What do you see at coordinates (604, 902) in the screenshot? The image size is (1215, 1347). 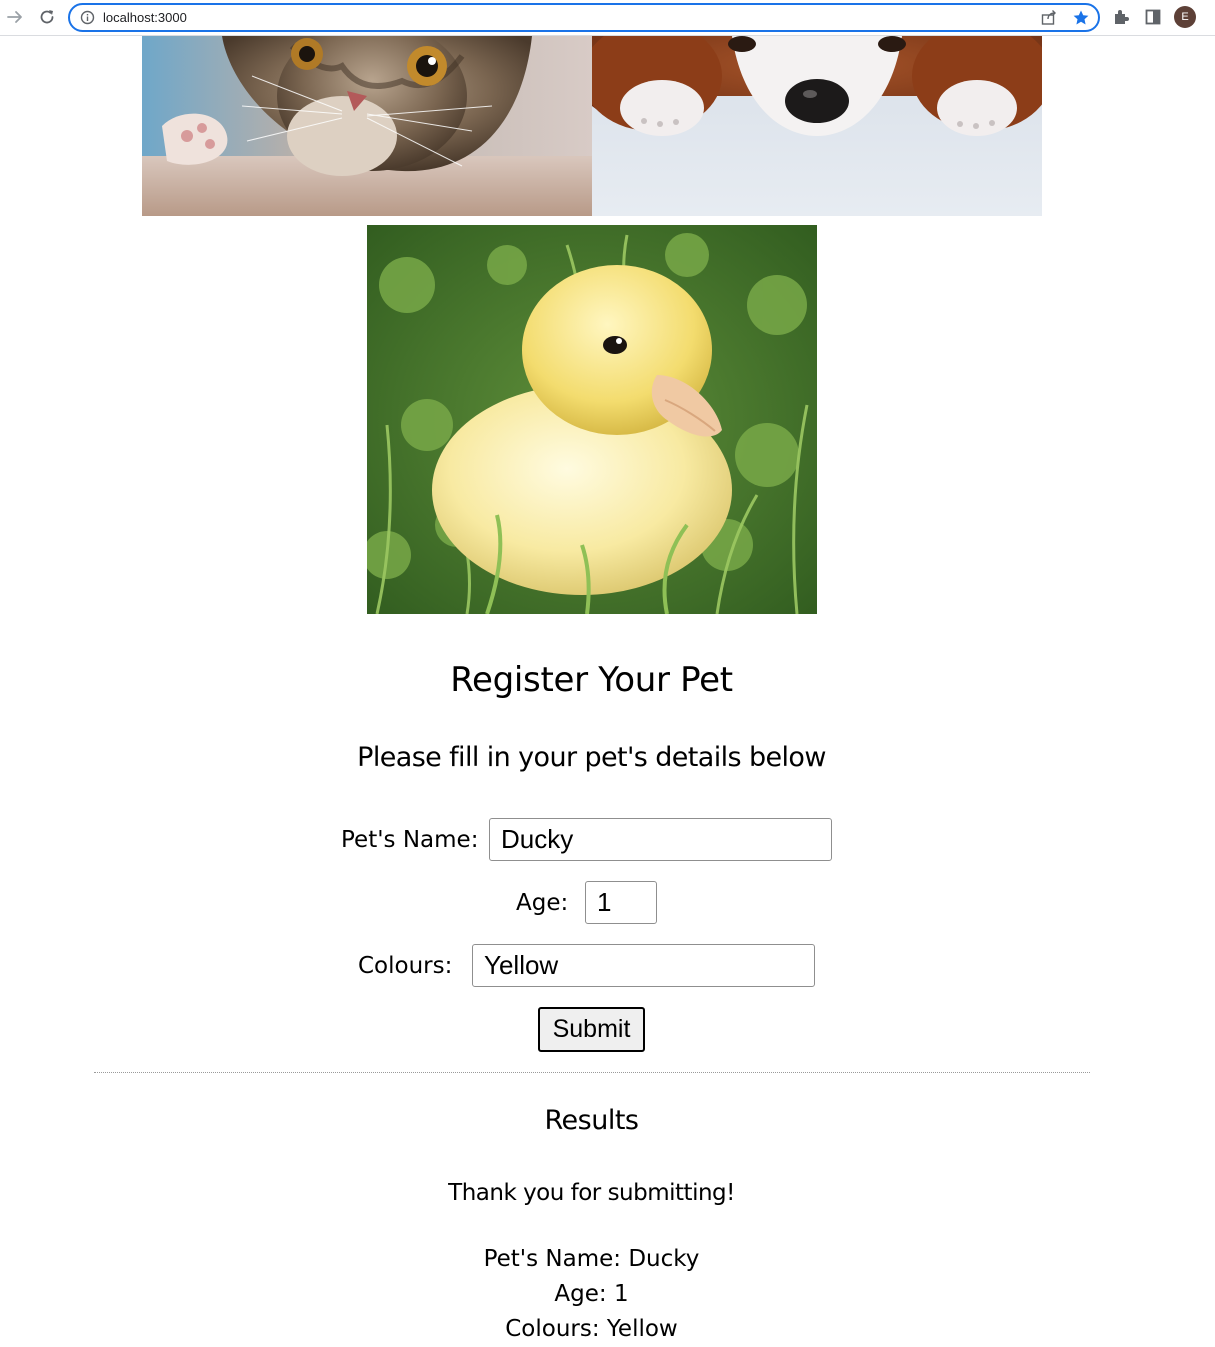 I see `age-value: 1` at bounding box center [604, 902].